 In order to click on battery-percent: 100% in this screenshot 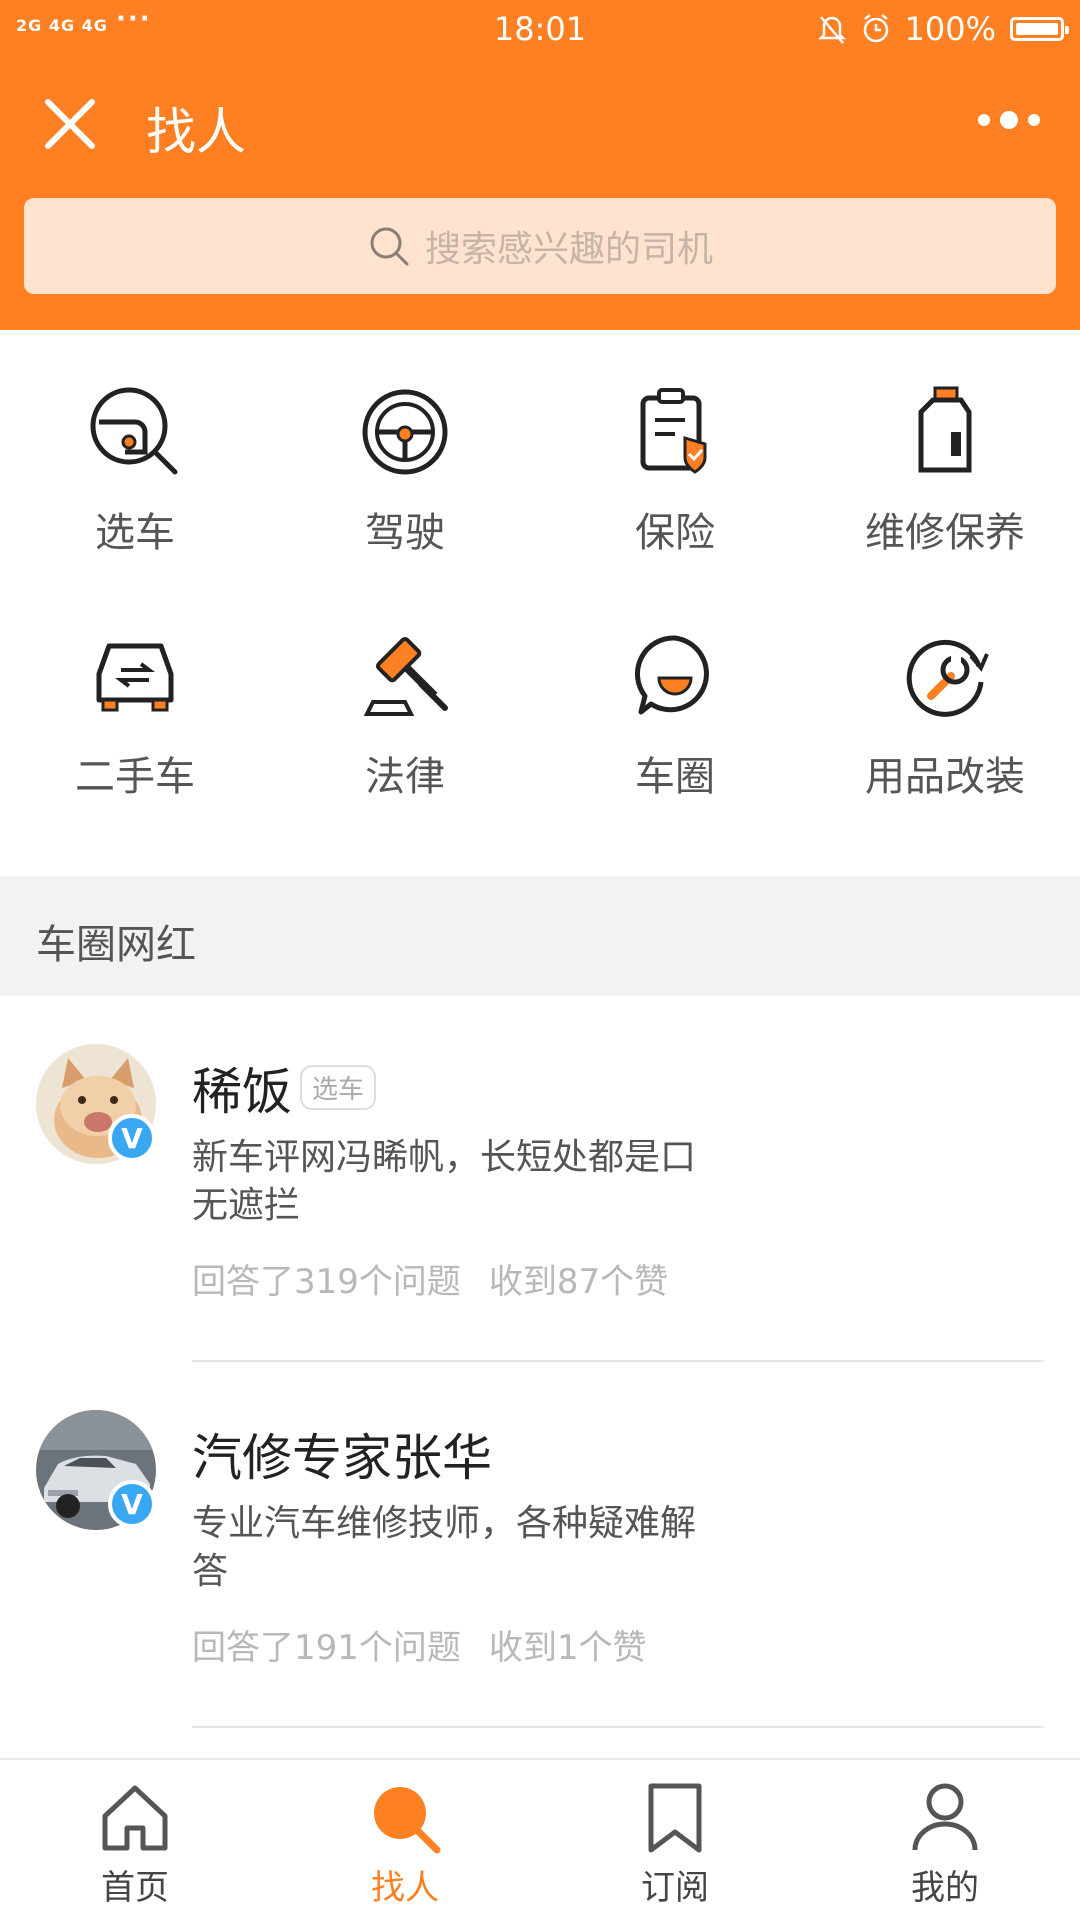, I will do `click(950, 29)`.